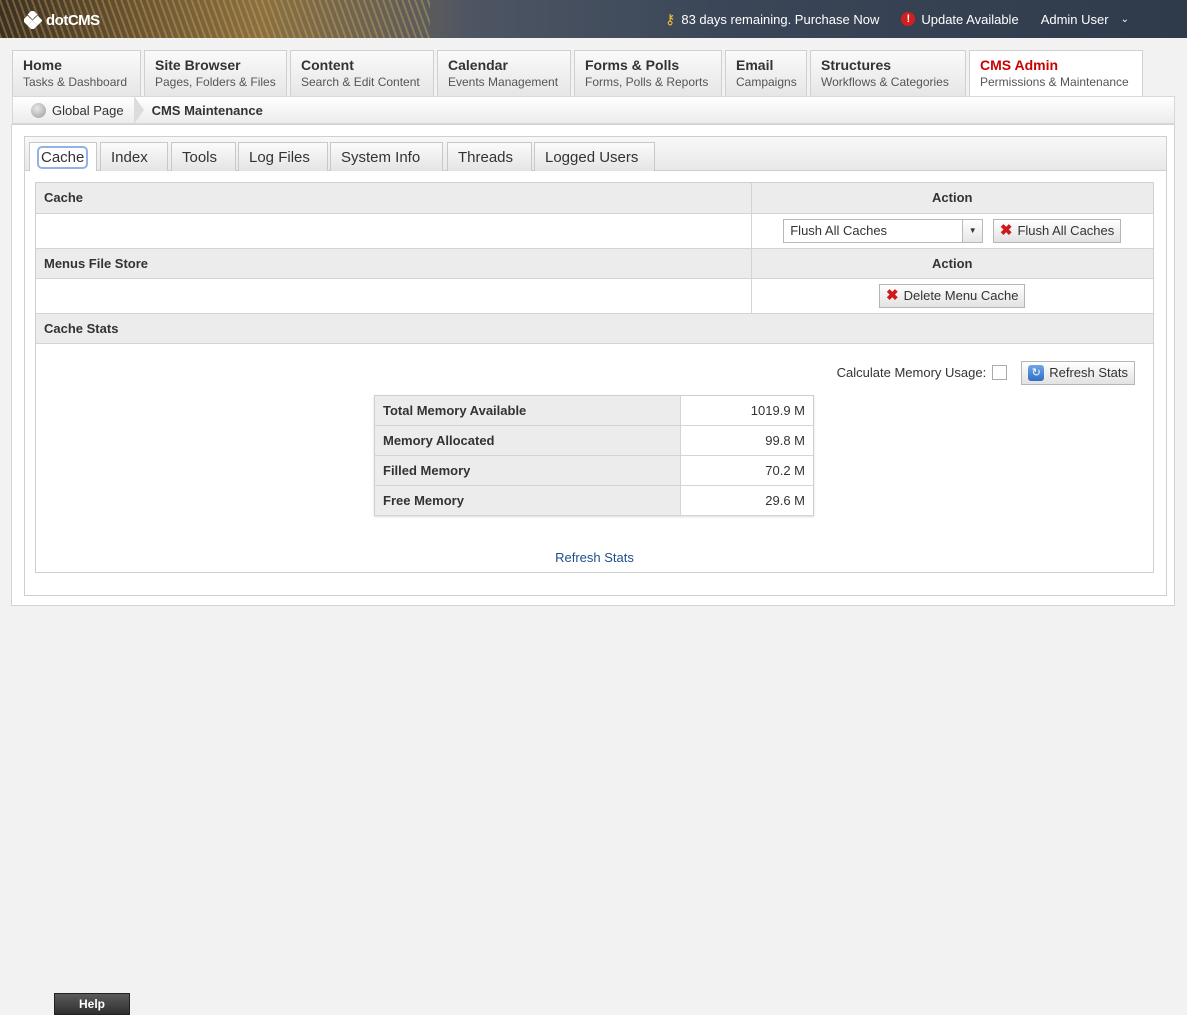 Image resolution: width=1187 pixels, height=1015 pixels. I want to click on logo-text: dotCMS, so click(73, 20).